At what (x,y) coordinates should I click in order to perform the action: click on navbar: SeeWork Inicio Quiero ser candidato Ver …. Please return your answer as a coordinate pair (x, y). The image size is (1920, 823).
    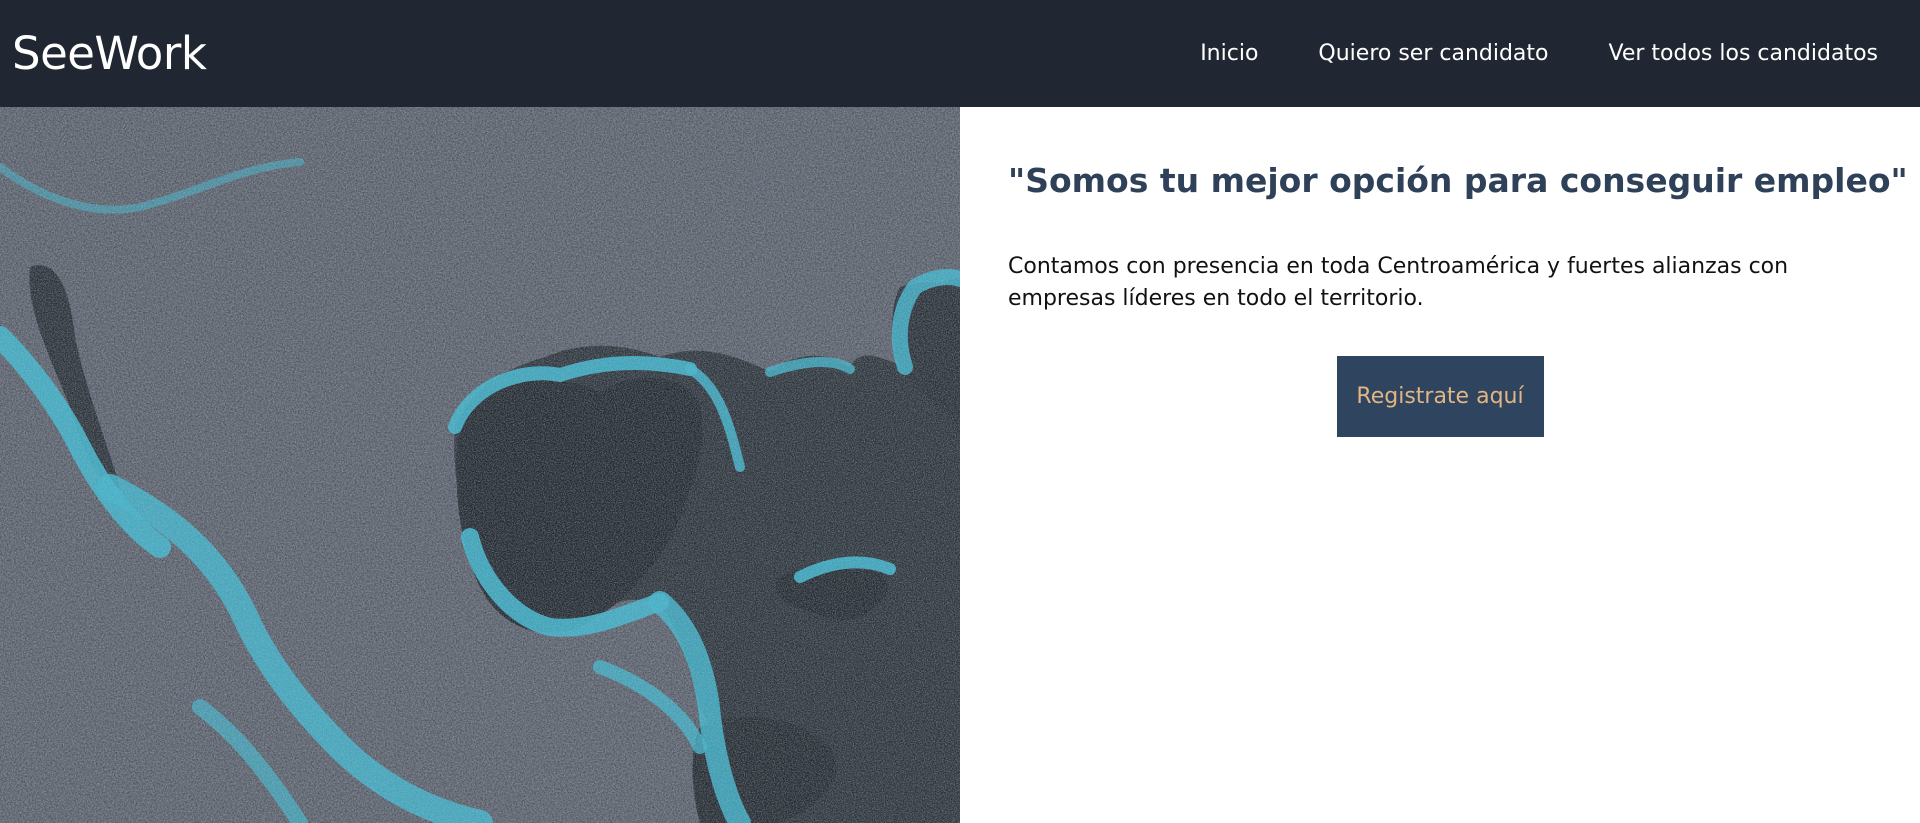
    Looking at the image, I should click on (960, 53).